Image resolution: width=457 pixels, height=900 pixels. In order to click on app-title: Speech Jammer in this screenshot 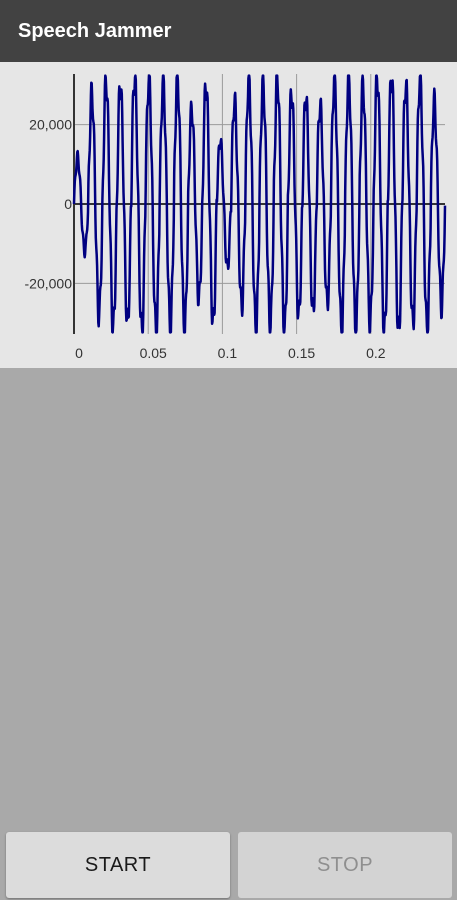, I will do `click(95, 30)`.